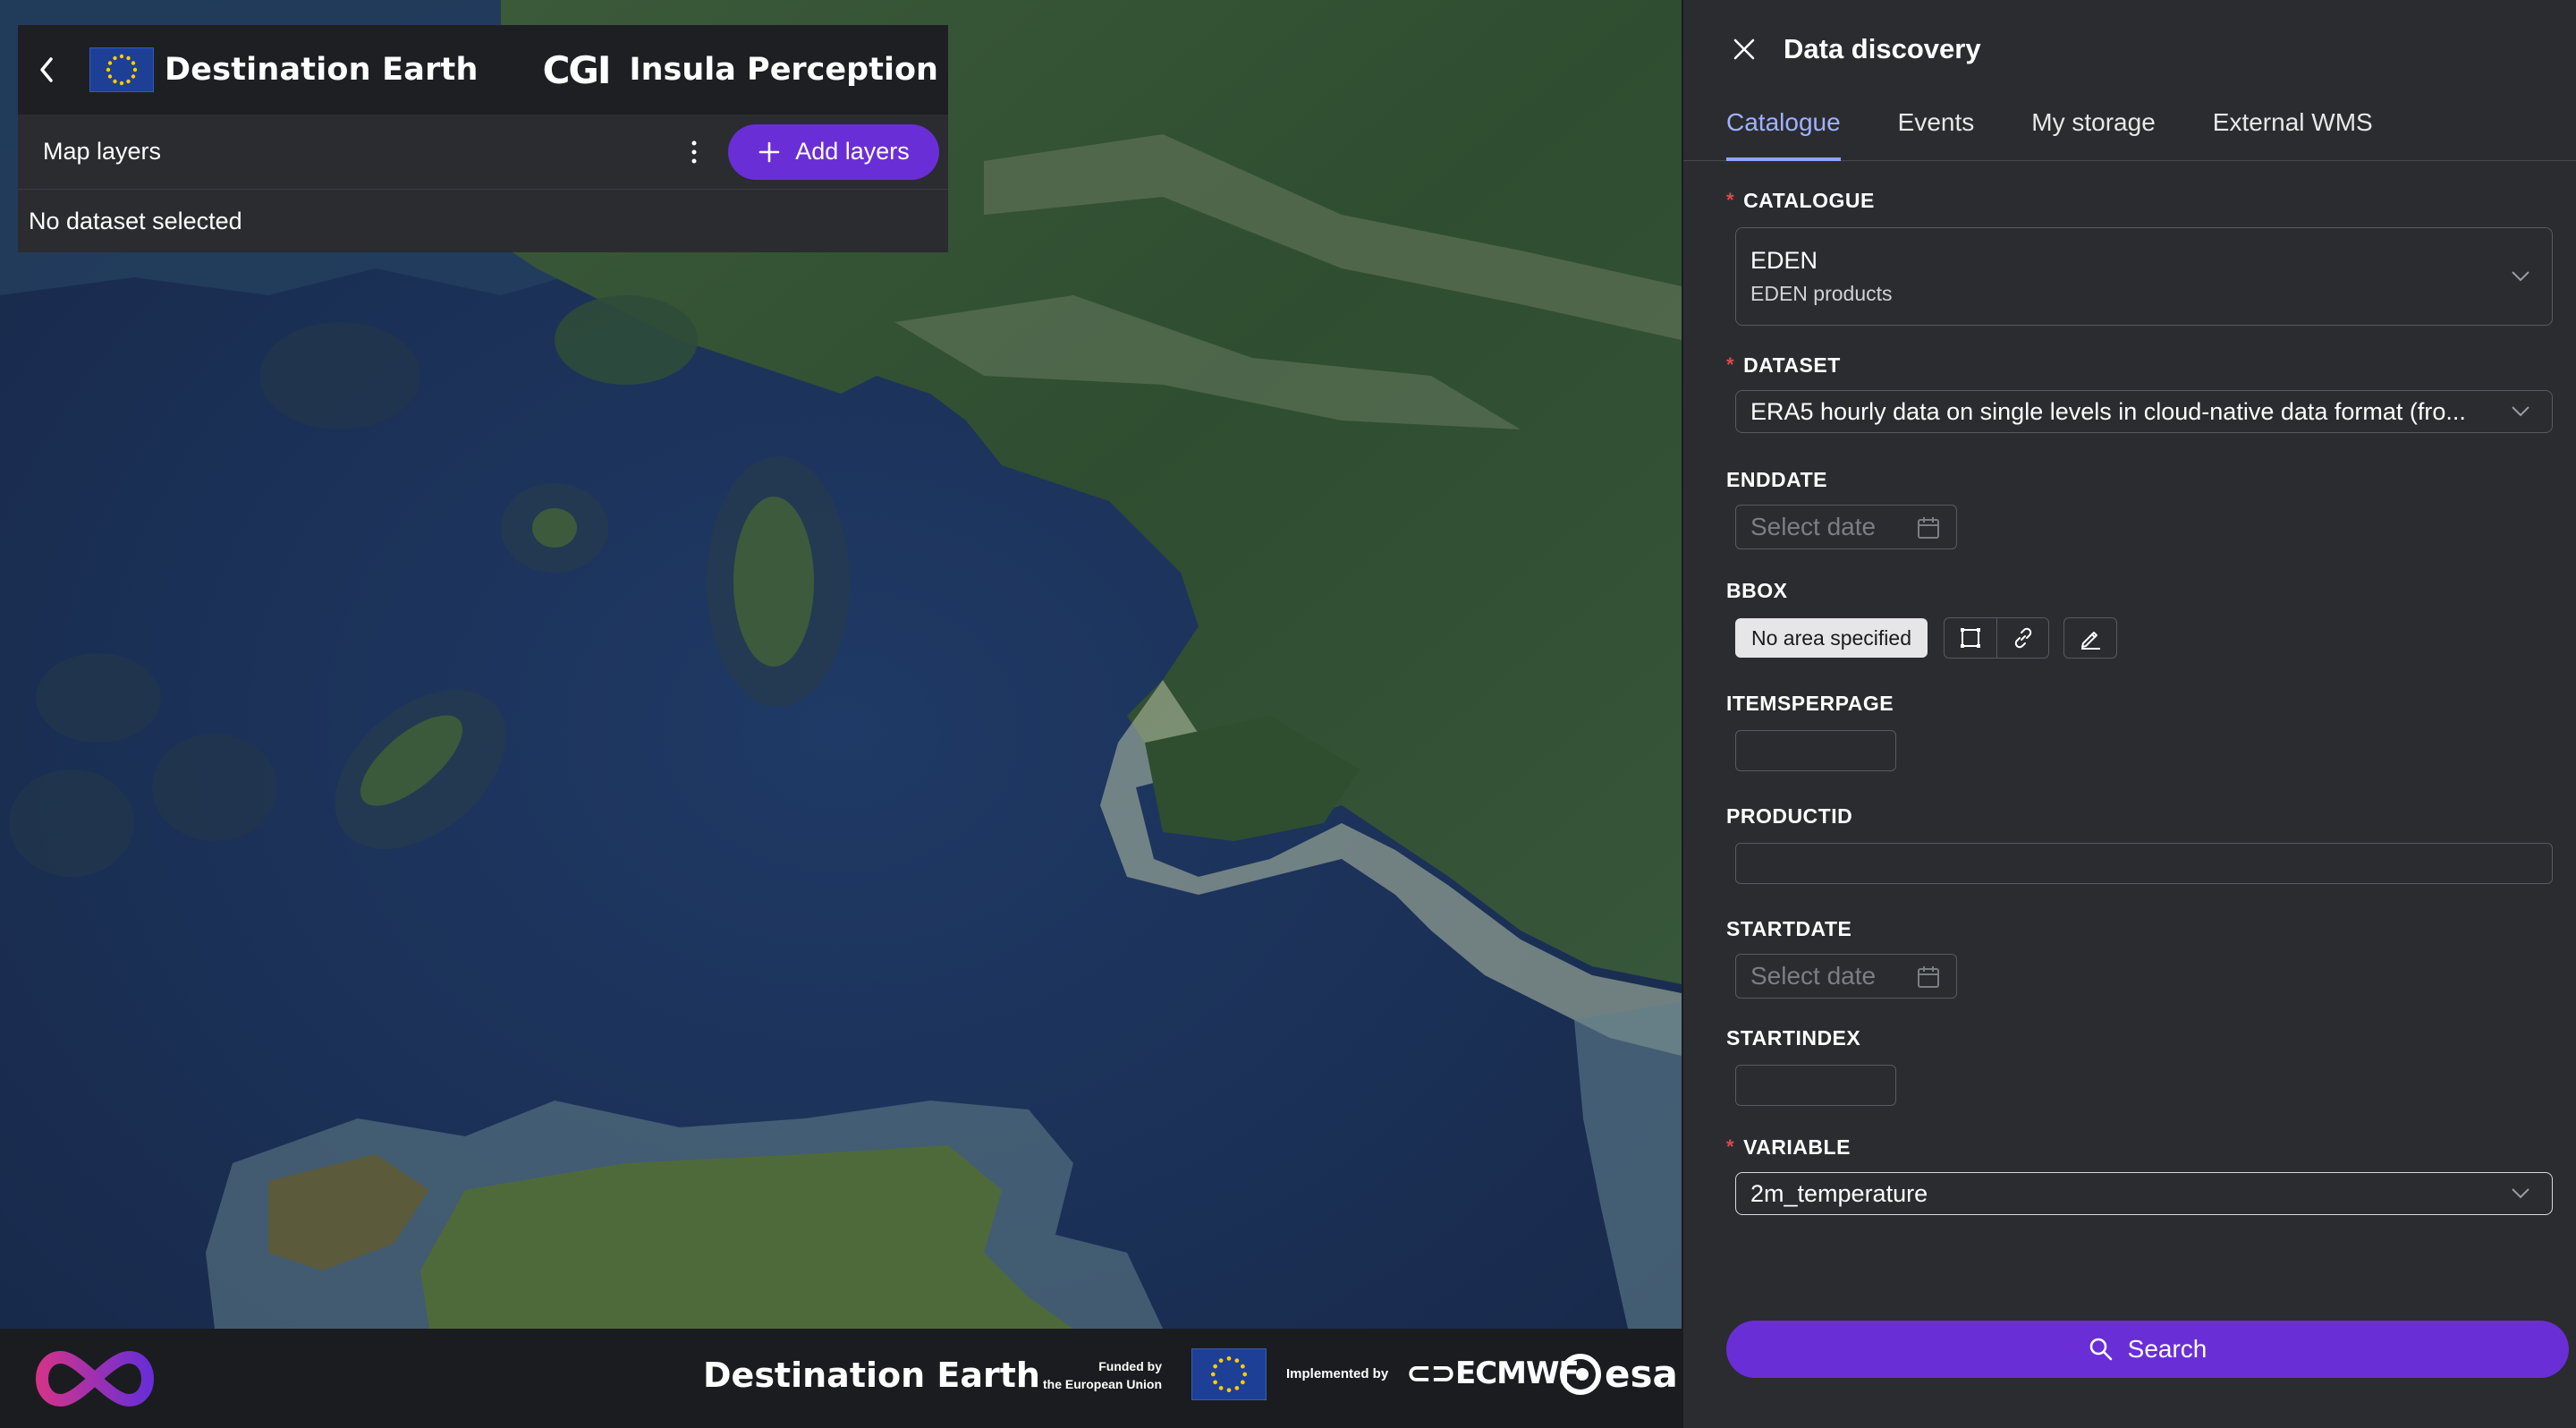 The image size is (2576, 1428). I want to click on search-icon, so click(2100, 1349).